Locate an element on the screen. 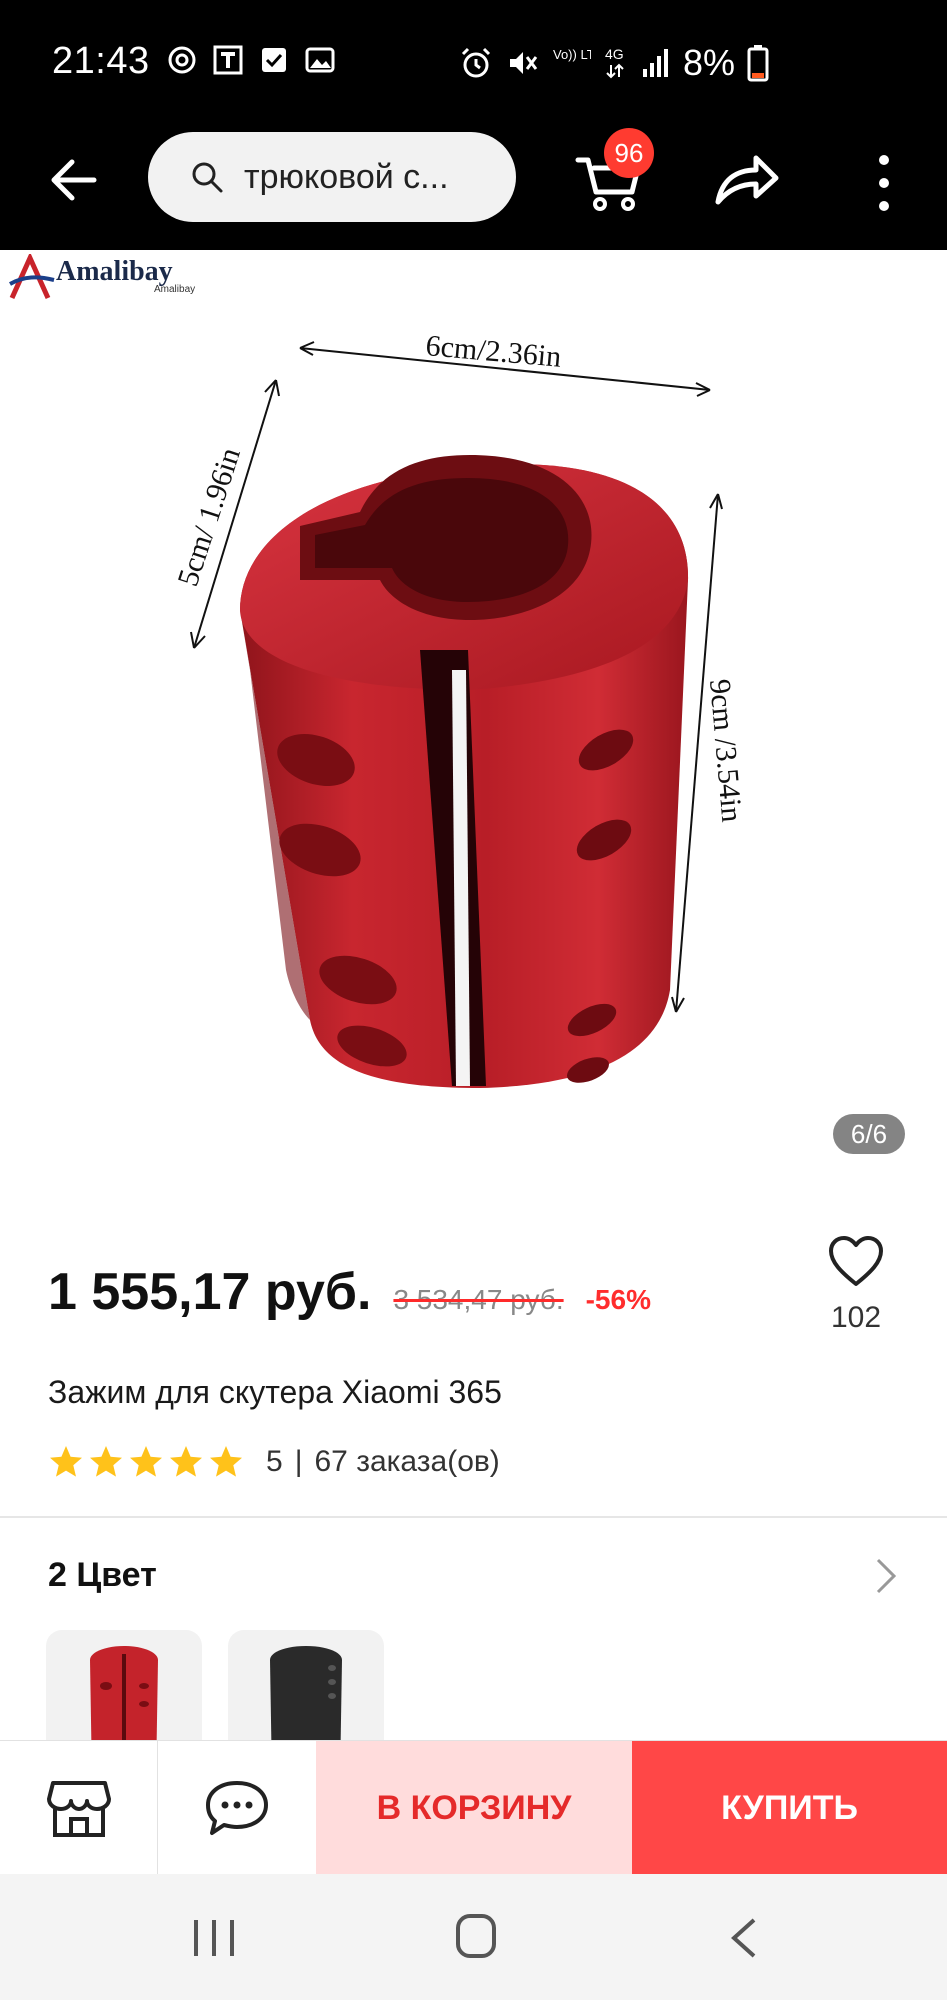 The height and width of the screenshot is (2000, 947). share-icon is located at coordinates (747, 180).